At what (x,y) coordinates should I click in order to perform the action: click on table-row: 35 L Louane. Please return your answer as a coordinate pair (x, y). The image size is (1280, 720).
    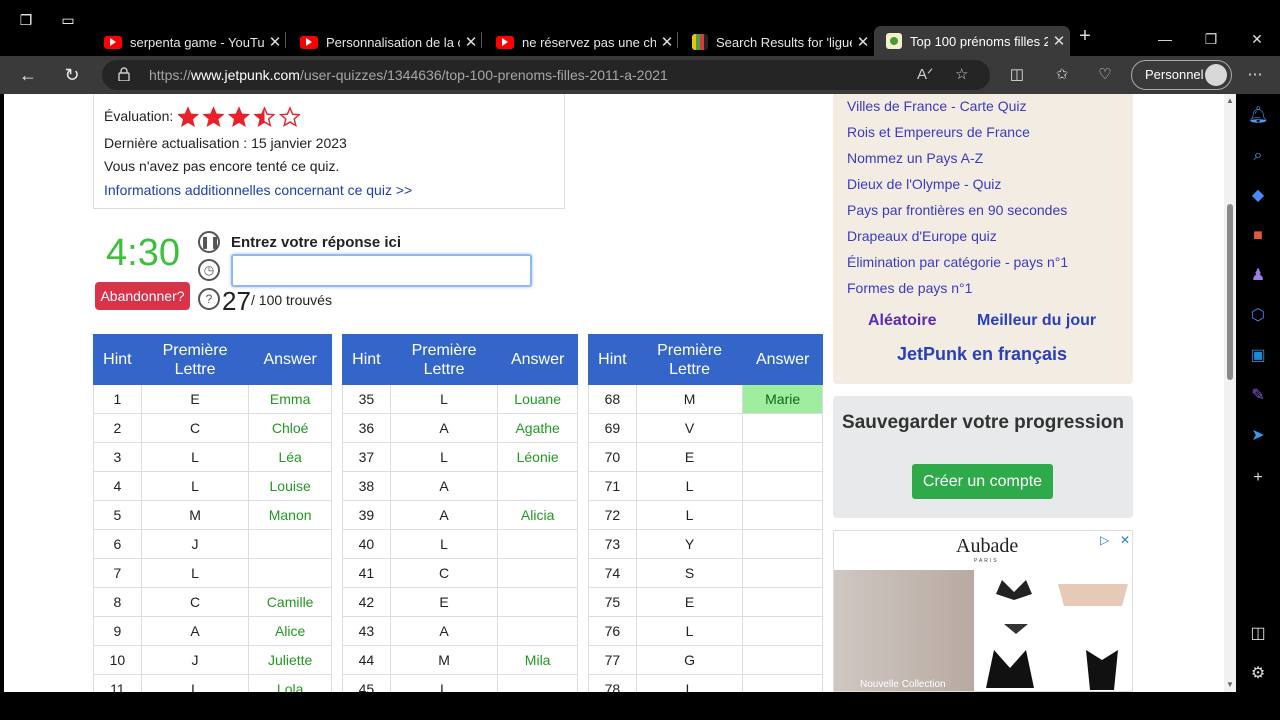
    Looking at the image, I should click on (460, 399).